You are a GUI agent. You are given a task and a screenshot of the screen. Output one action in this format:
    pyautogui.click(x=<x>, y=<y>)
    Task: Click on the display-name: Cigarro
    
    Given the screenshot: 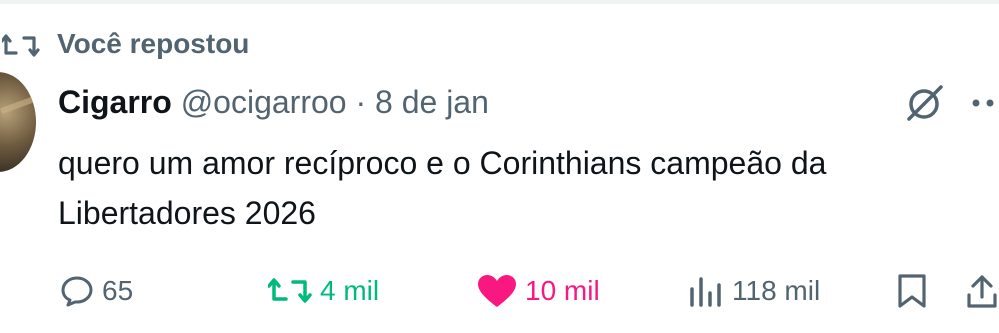 What is the action you would take?
    pyautogui.click(x=115, y=102)
    